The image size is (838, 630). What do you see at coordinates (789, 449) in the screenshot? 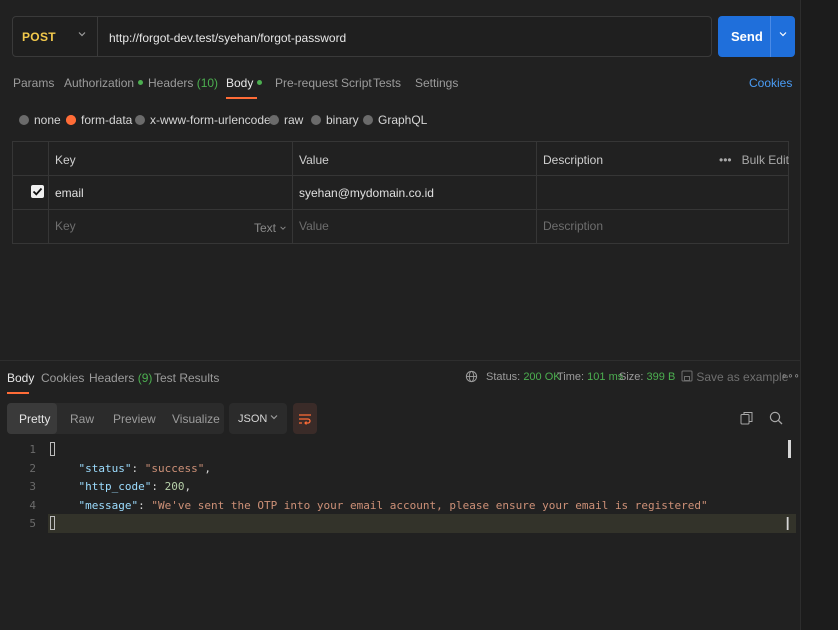
I see `scrollbar-thumb` at bounding box center [789, 449].